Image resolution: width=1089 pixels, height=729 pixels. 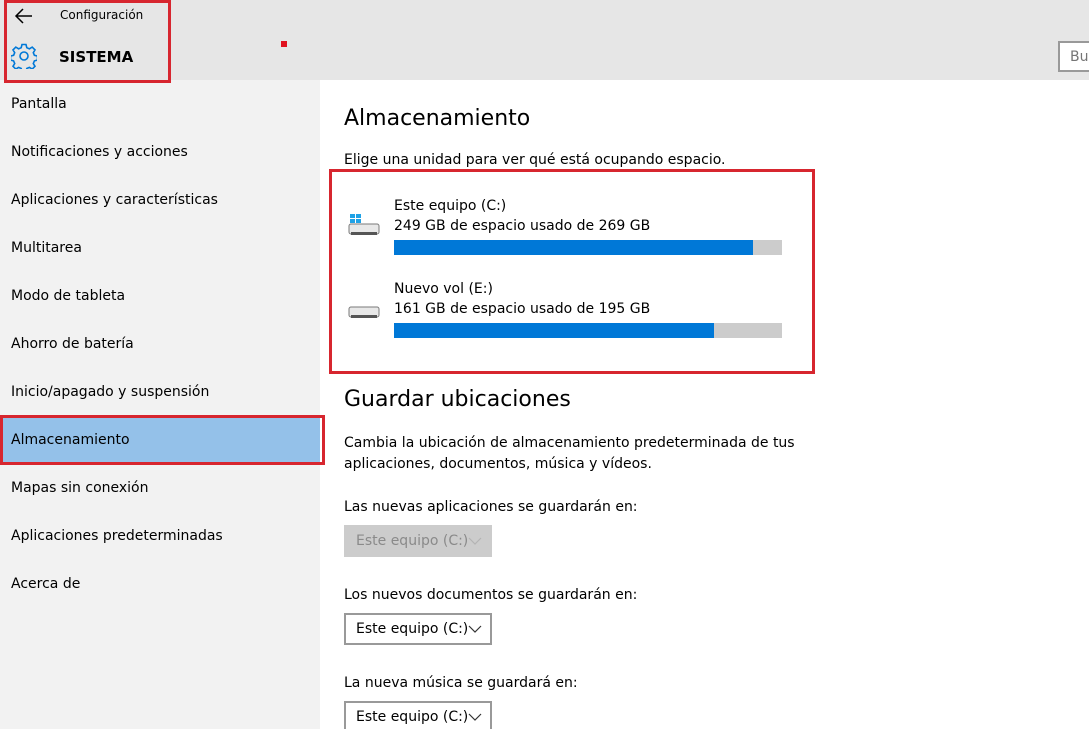 I want to click on sidebar-item-label: Aplicaciones predeterminadas, so click(x=117, y=536).